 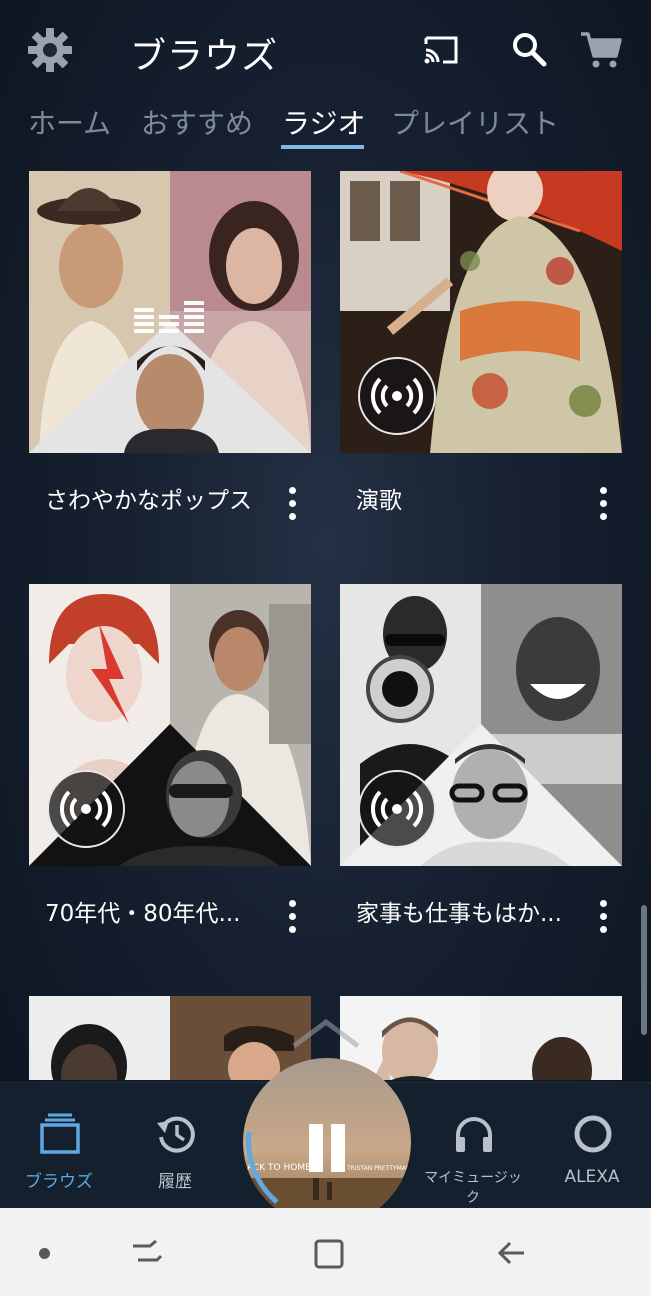 I want to click on nav-label: ブラウズ, so click(x=59, y=1182).